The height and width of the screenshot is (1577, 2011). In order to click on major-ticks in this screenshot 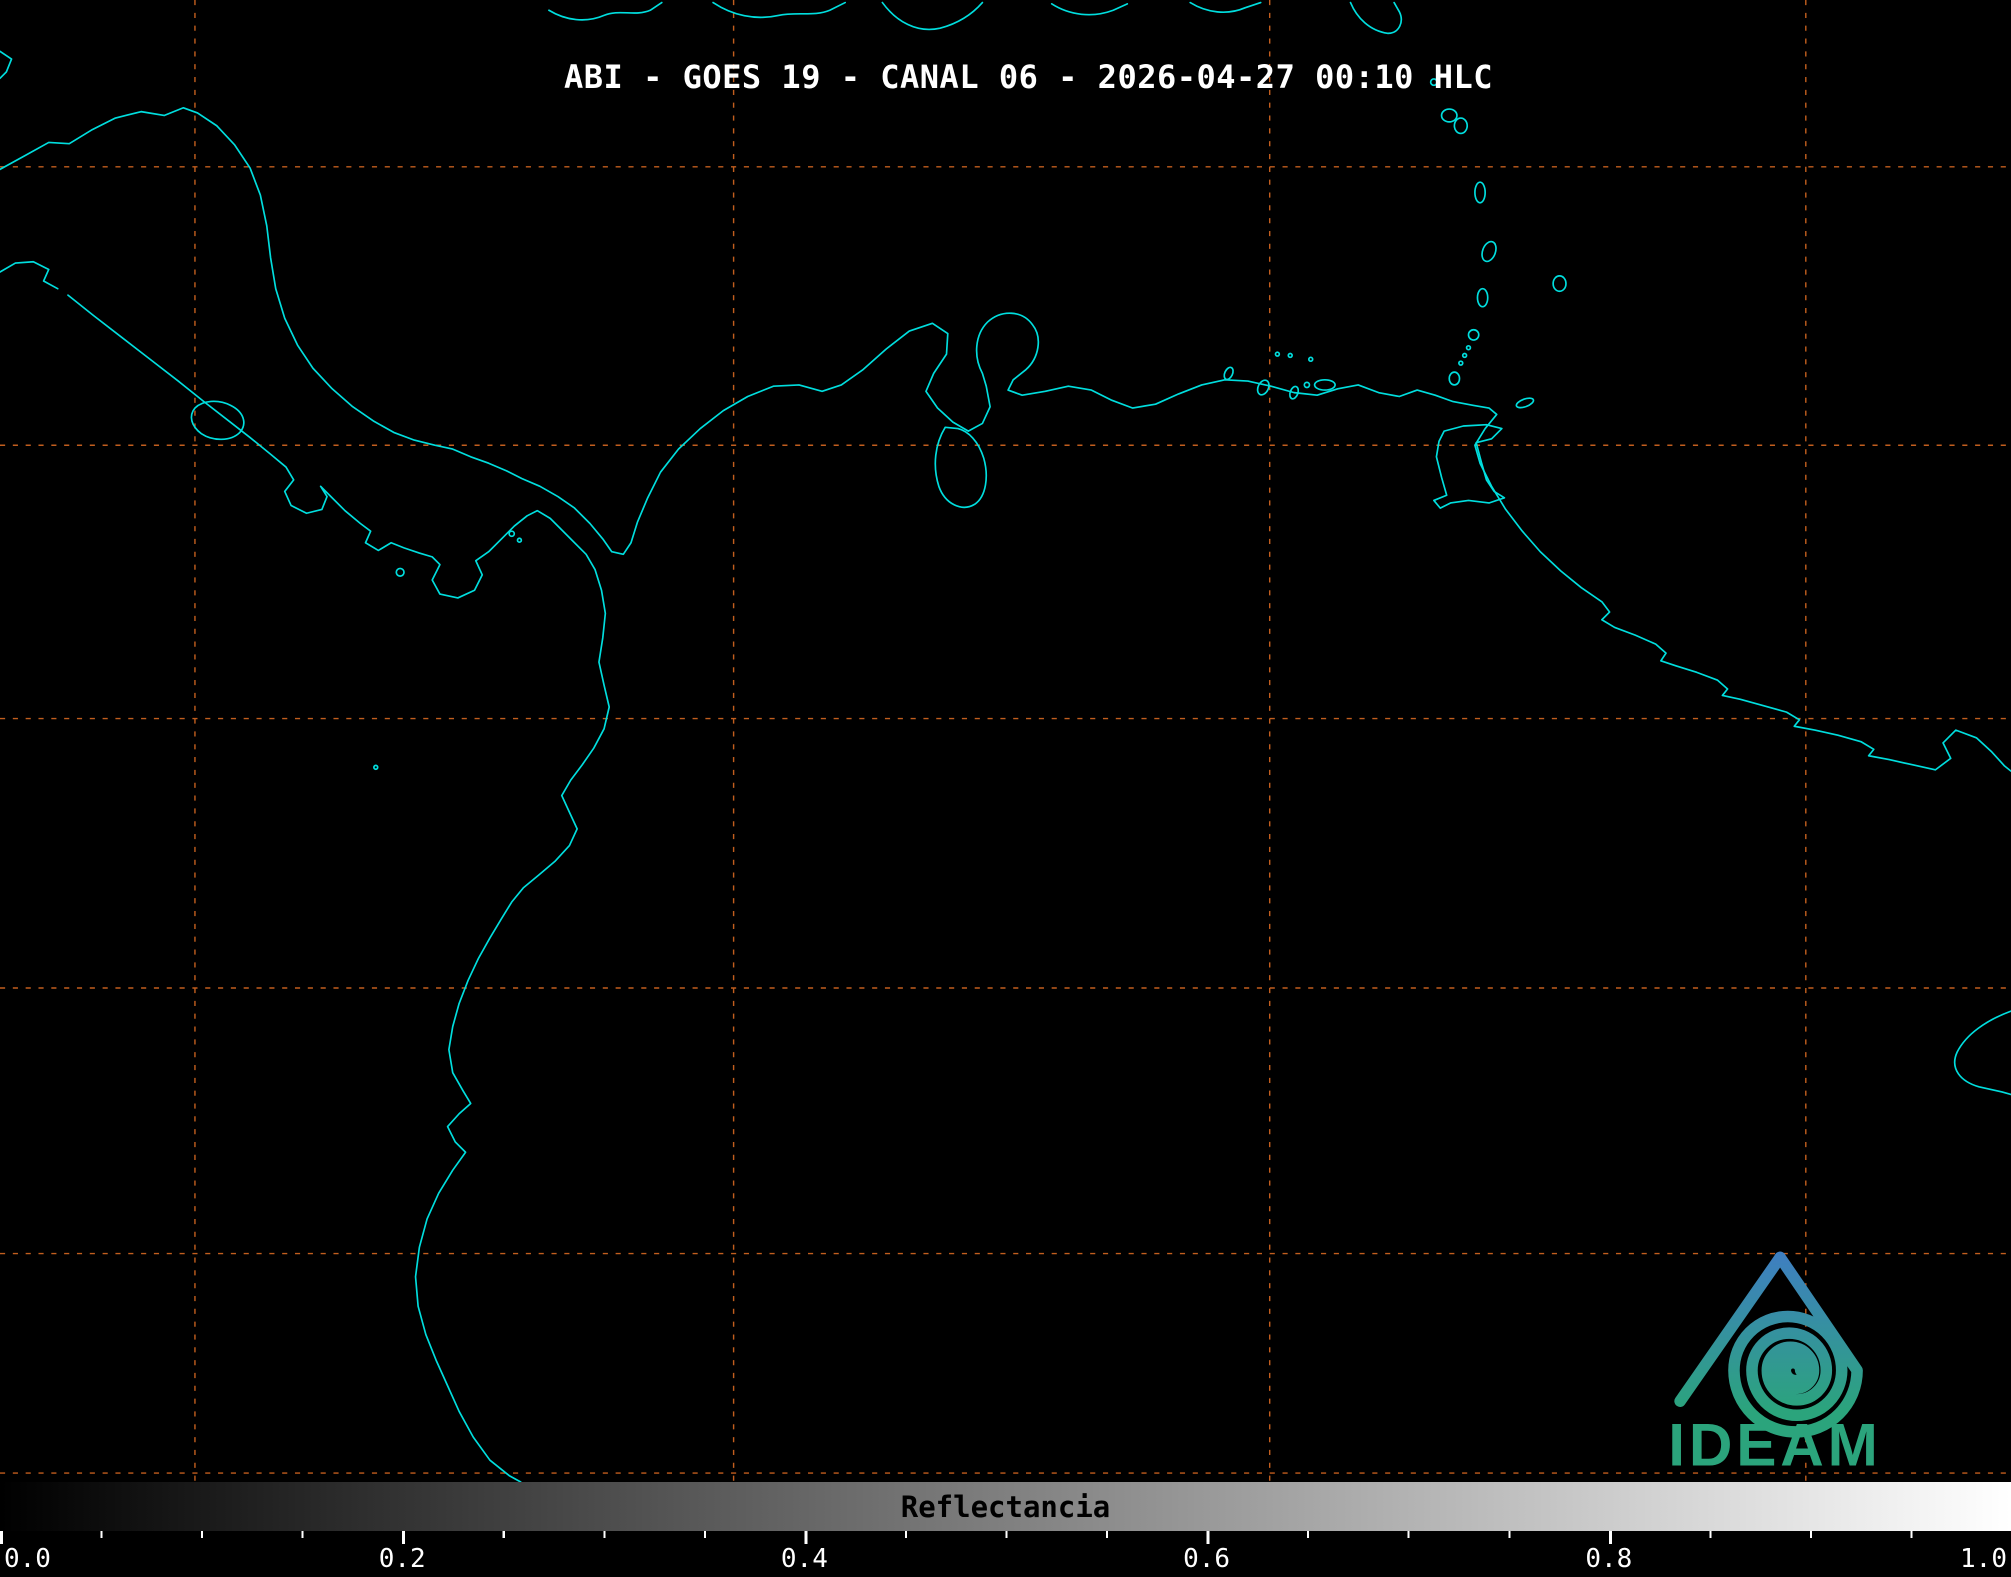, I will do `click(1005, 1537)`.